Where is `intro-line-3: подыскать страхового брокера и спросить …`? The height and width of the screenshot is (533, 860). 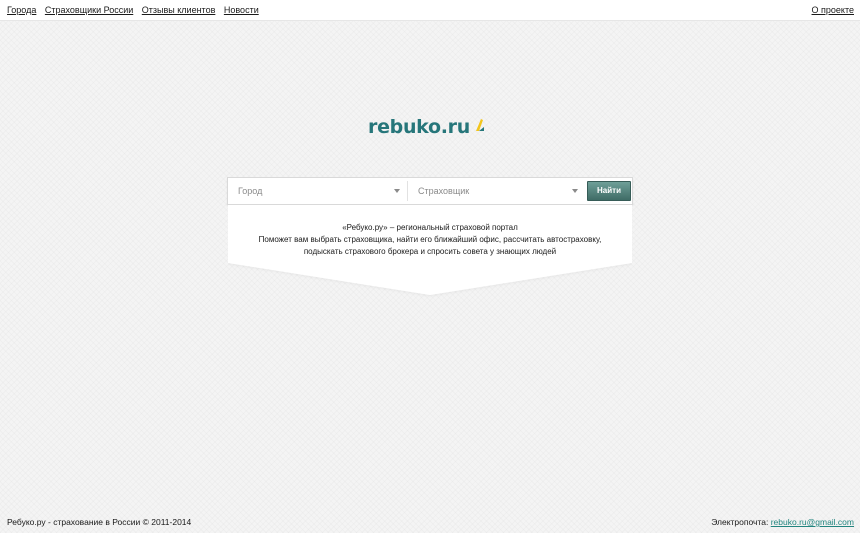
intro-line-3: подыскать страхового брокера и спросить … is located at coordinates (430, 251).